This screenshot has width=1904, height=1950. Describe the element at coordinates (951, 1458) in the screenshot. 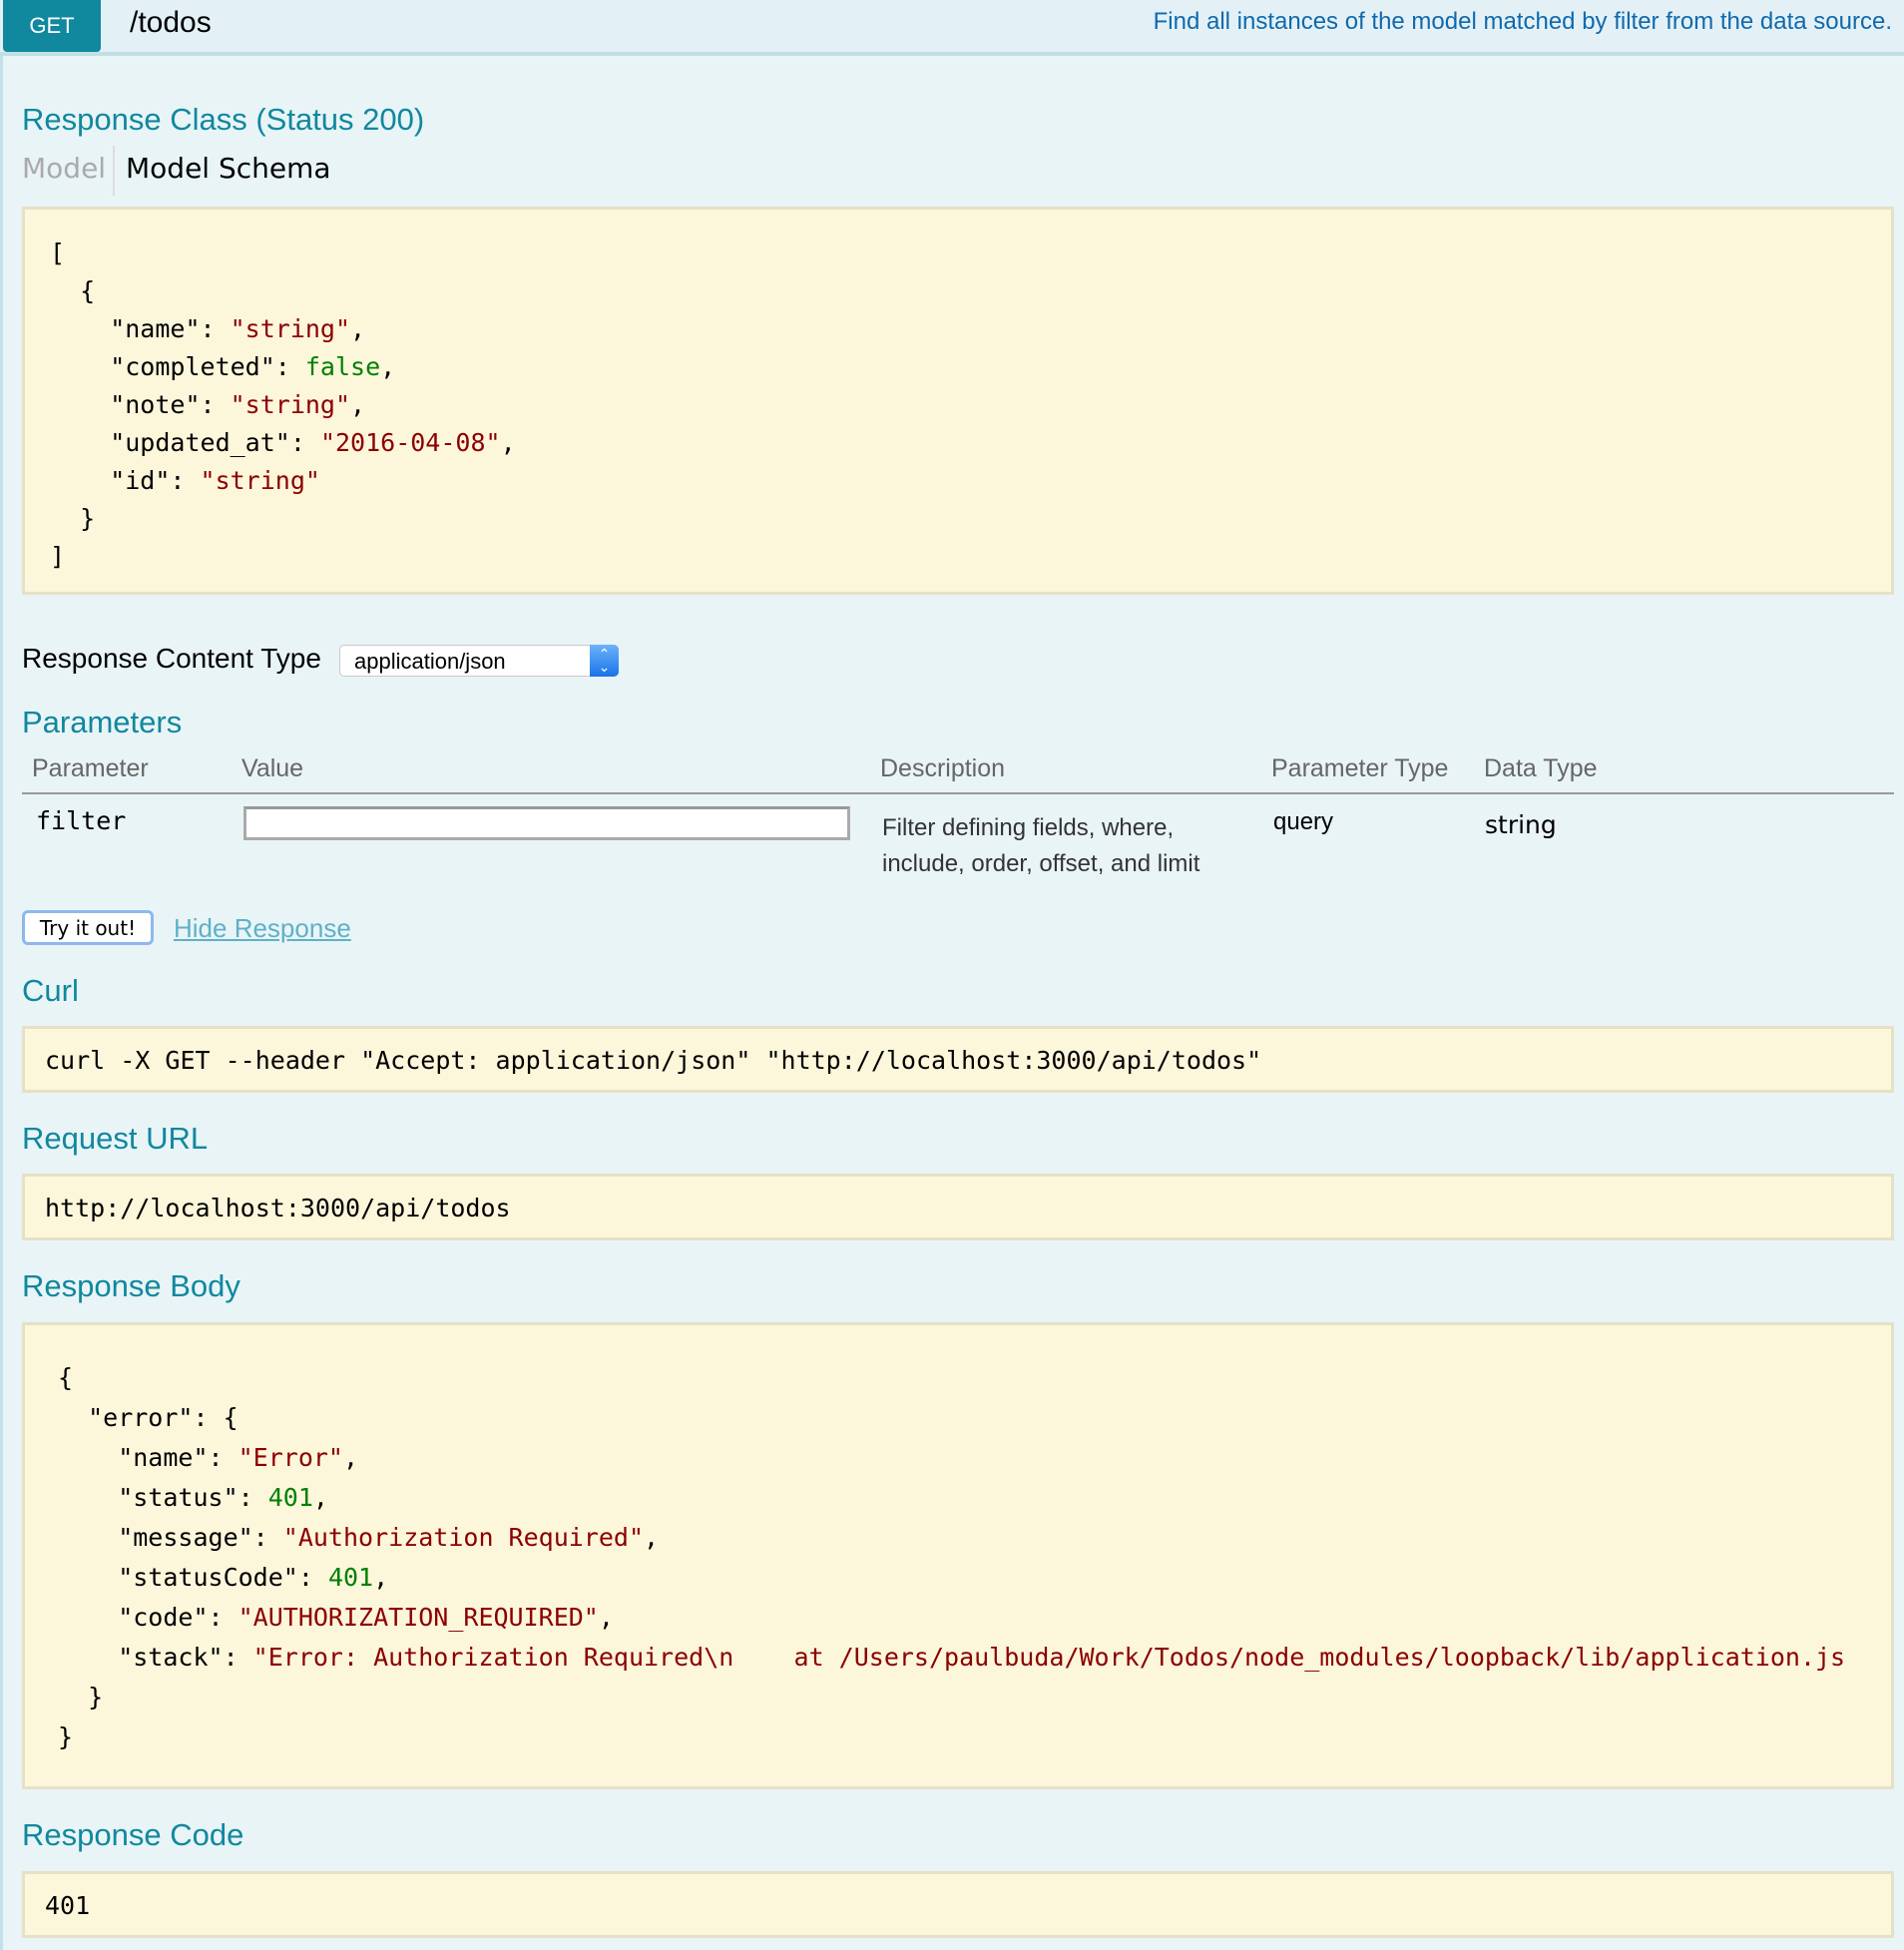

I see `code-line: "name": "Error",` at that location.